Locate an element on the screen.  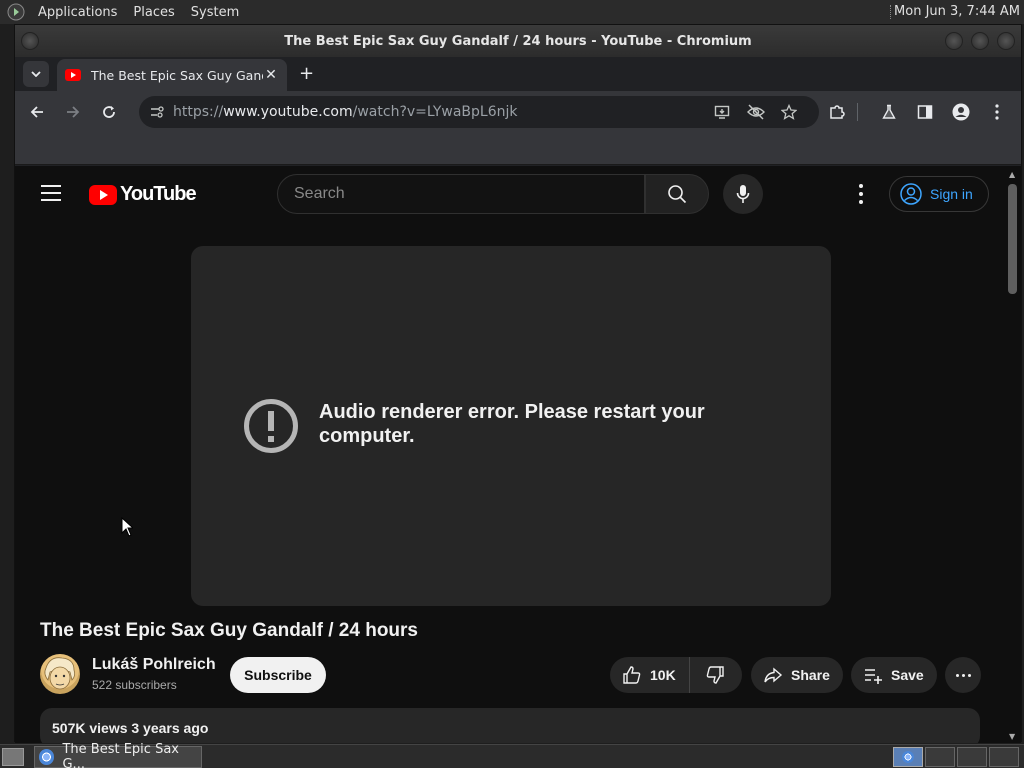
search-icon is located at coordinates (677, 194).